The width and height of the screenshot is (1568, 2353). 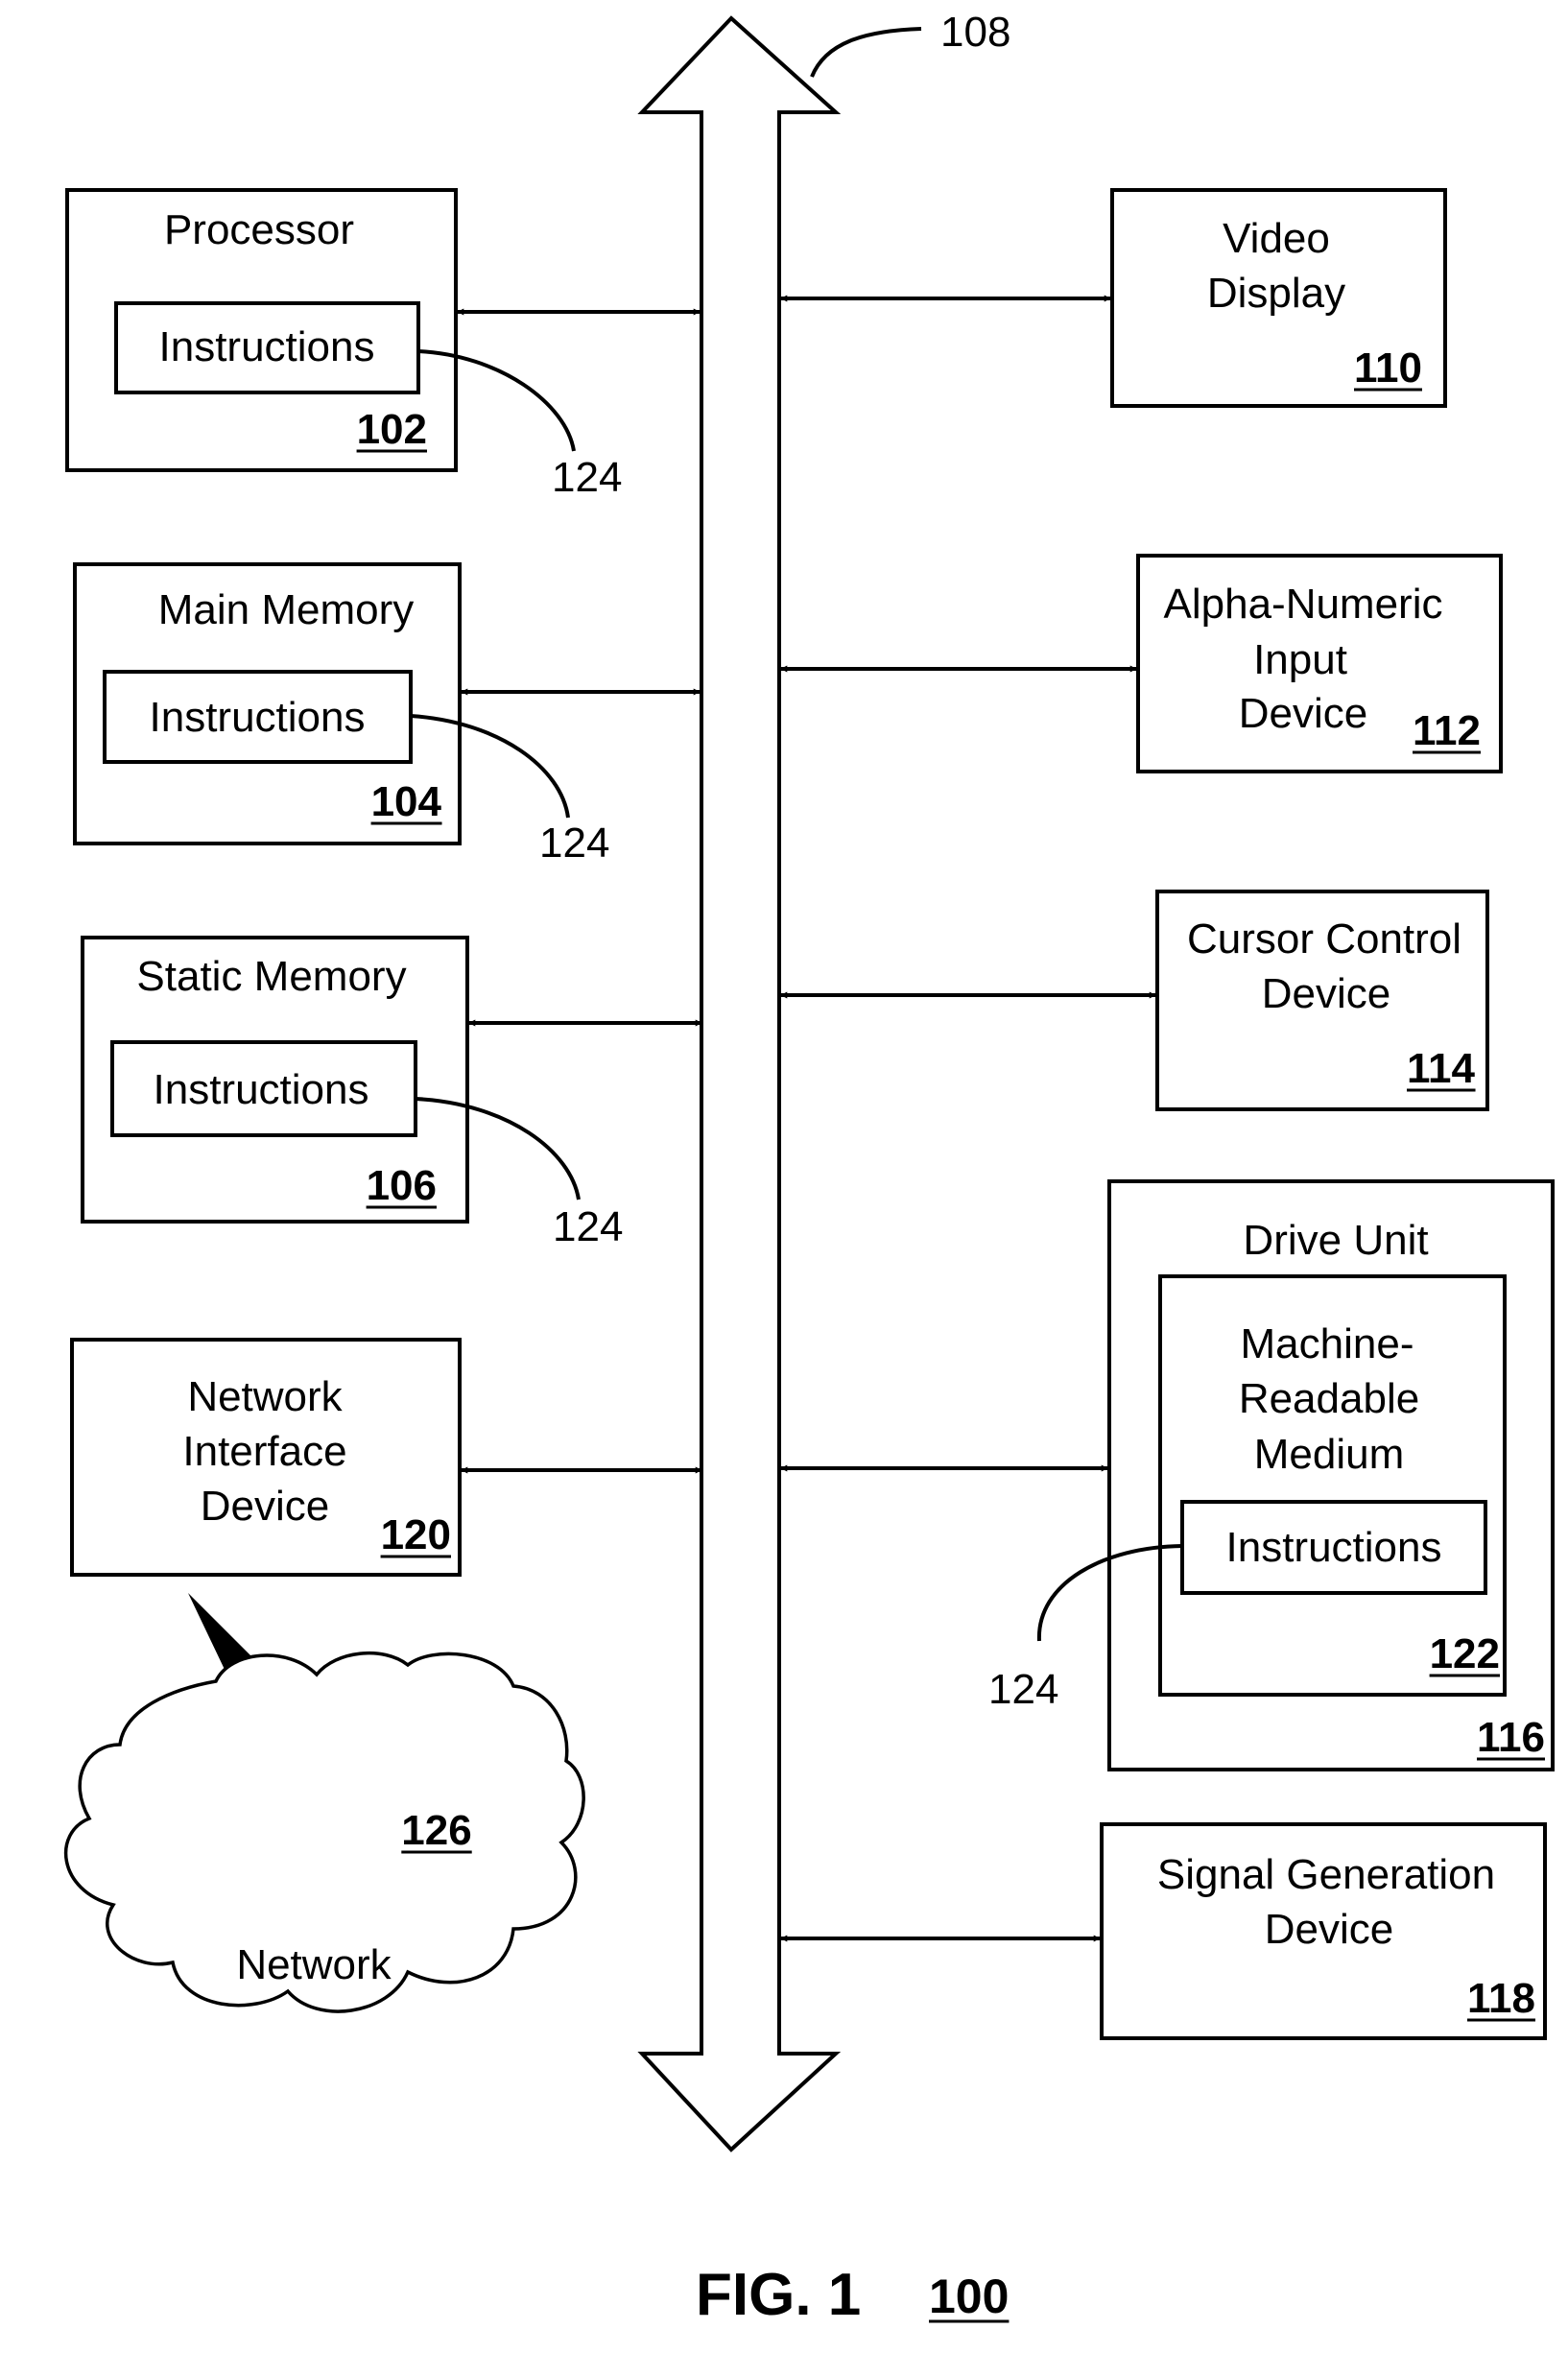 What do you see at coordinates (969, 2296) in the screenshot?
I see `figure-ref: 100` at bounding box center [969, 2296].